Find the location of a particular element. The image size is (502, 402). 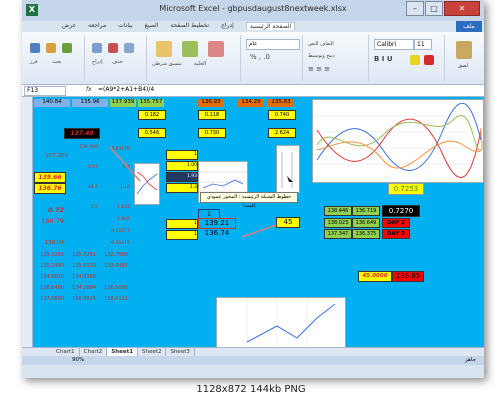

top-cell-2: 135.96 is located at coordinates (90, 103).